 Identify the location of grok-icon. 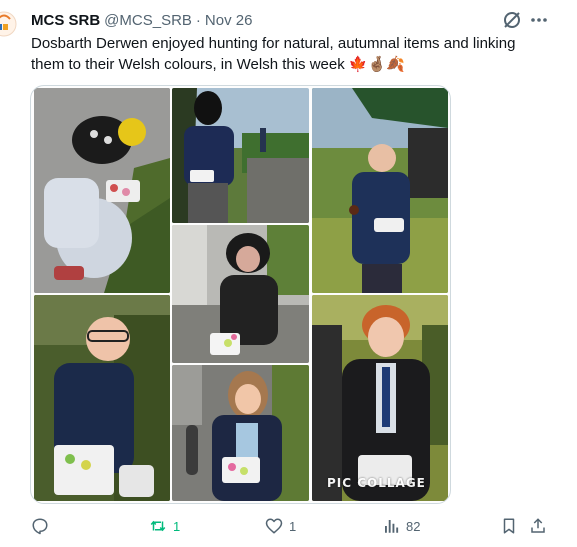
(512, 20).